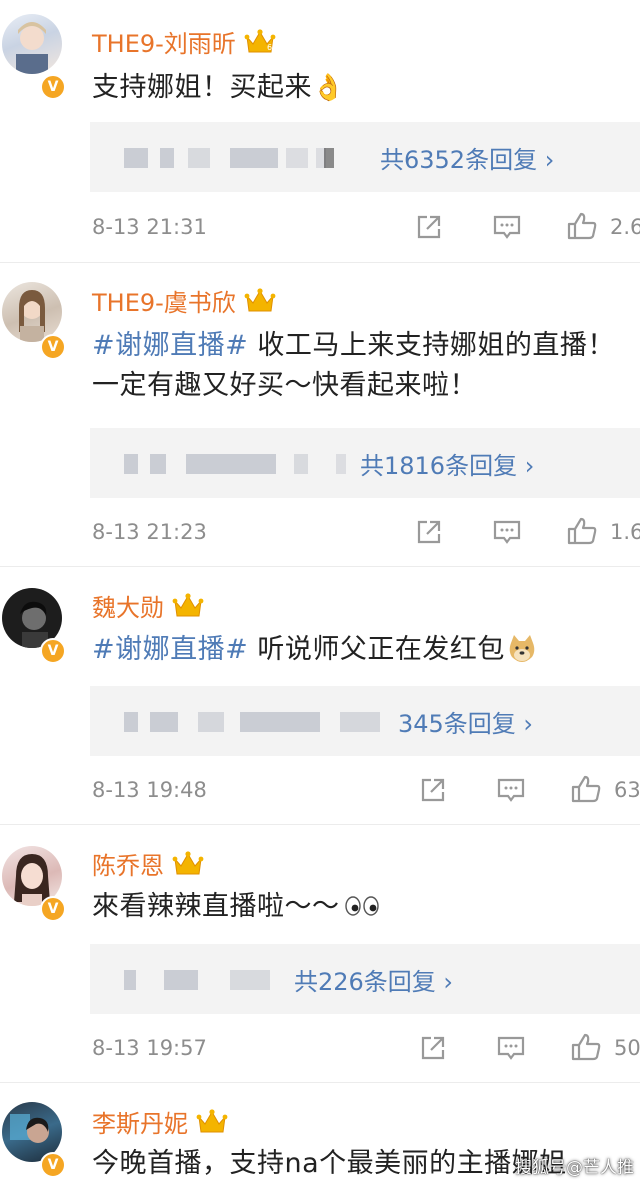  What do you see at coordinates (328, 88) in the screenshot?
I see `ok-hand-icon: 👌` at bounding box center [328, 88].